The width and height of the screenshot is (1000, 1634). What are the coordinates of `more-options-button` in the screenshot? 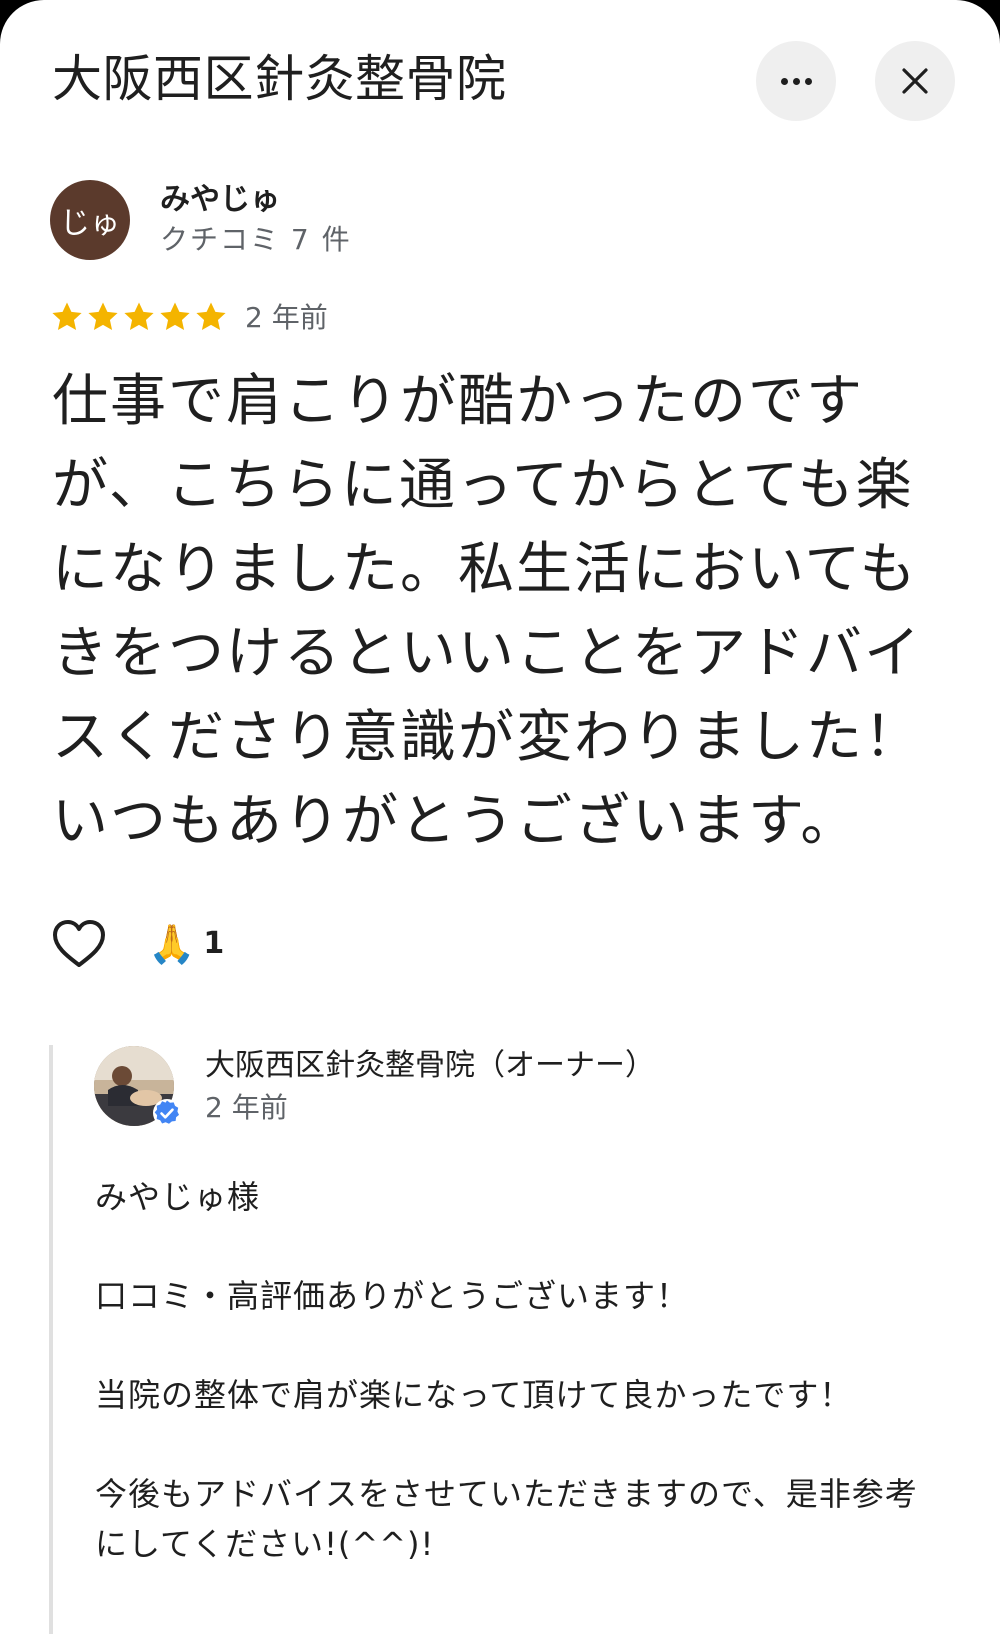 It's located at (796, 81).